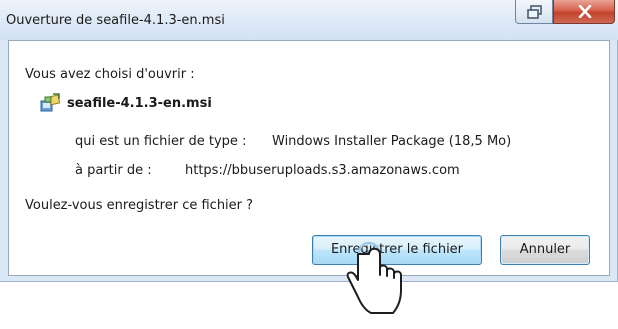 This screenshot has width=618, height=329. I want to click on file-type-value: Windows Installer Package (18,5 Mo), so click(392, 141).